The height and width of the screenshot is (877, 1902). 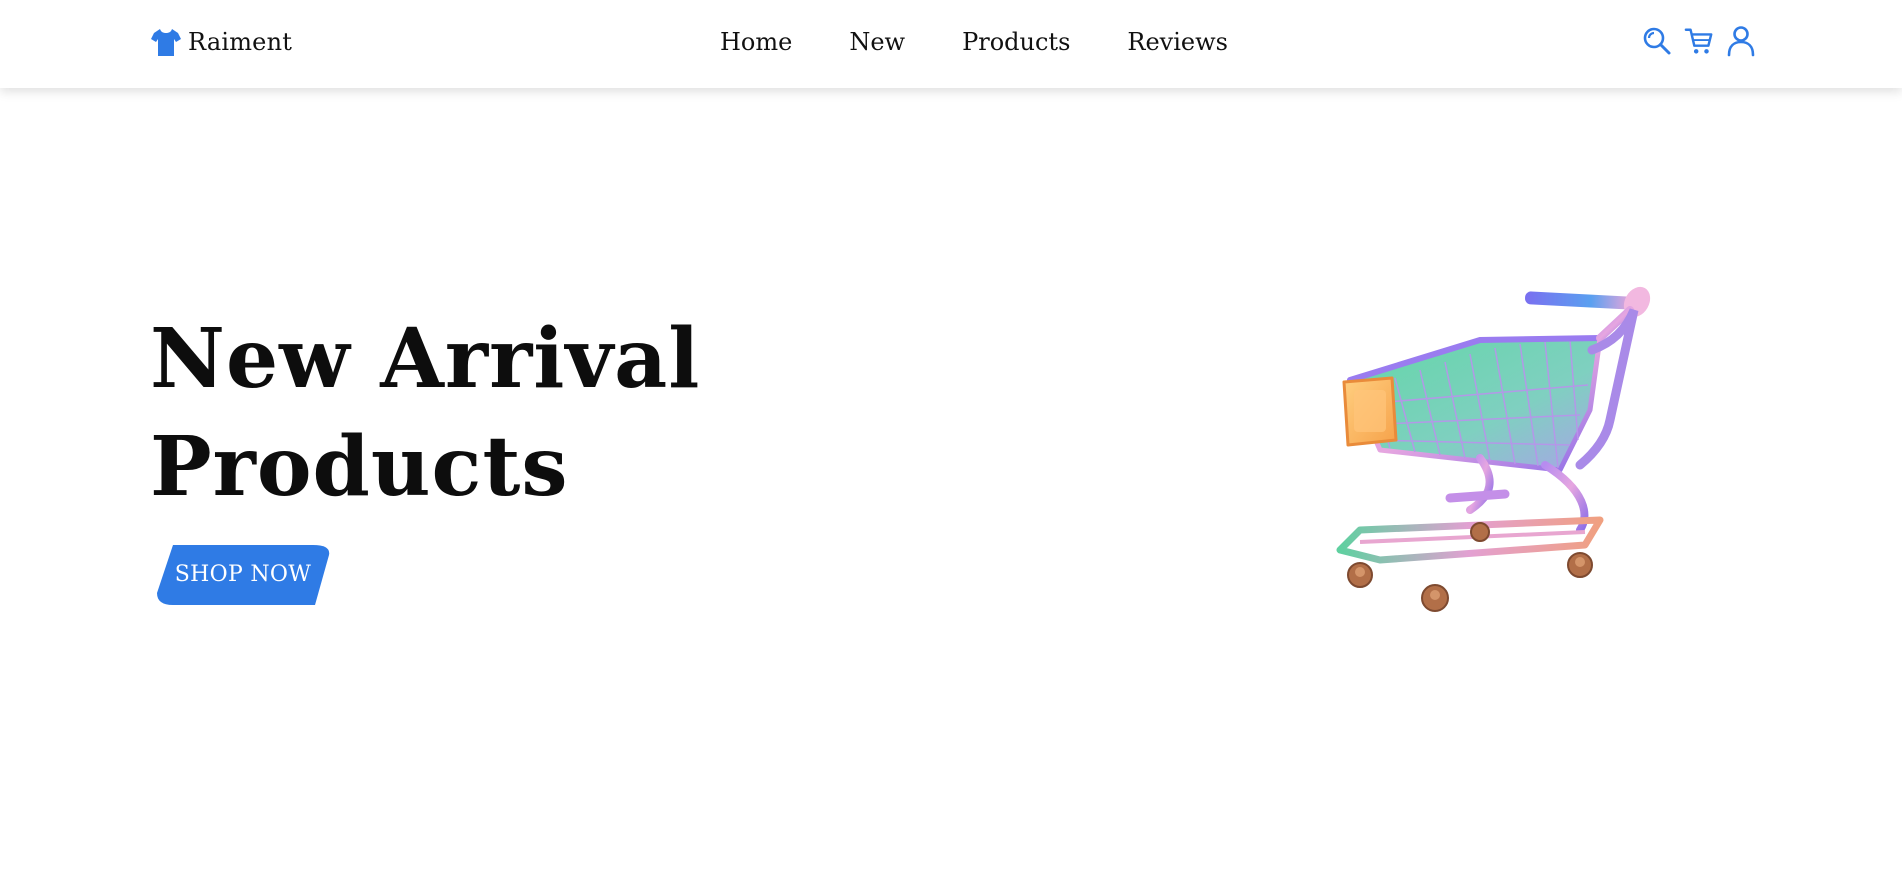 I want to click on navbar: Raiment Home New Products Reviews, so click(x=951, y=44).